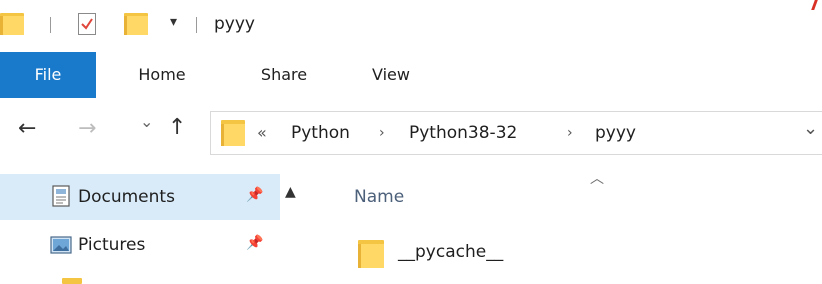 The height and width of the screenshot is (284, 822). I want to click on nav-item-documents: Documents 📌, so click(140, 197).